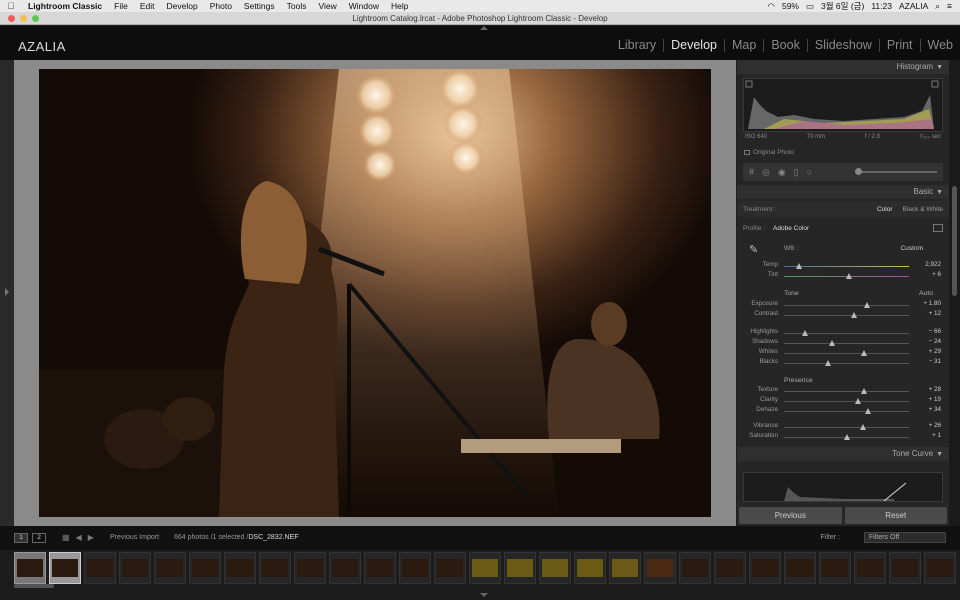 This screenshot has height=600, width=960. Describe the element at coordinates (7, 292) in the screenshot. I see `expand-left-panel-icon` at that location.